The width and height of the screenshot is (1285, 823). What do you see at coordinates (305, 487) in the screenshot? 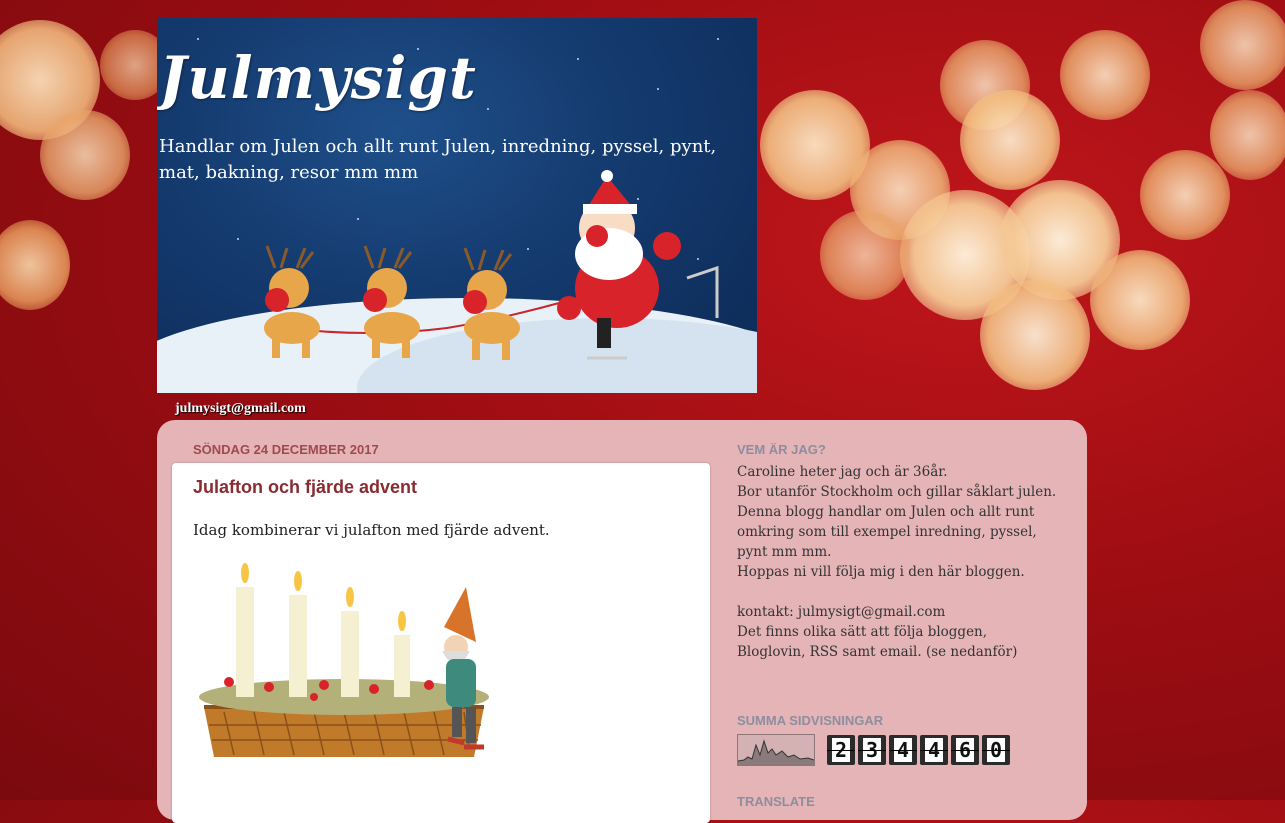
I see `post-title: Julafton och fjärde advent` at bounding box center [305, 487].